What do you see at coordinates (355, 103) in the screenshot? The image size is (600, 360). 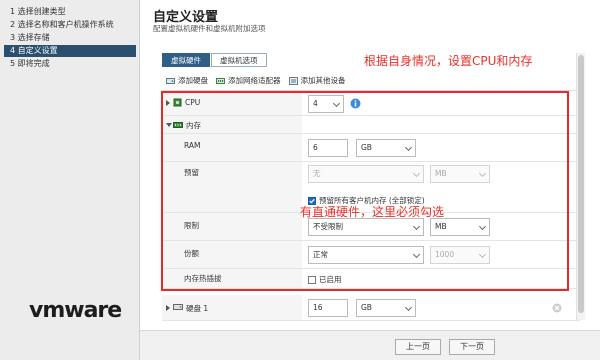 I see `info-icon` at bounding box center [355, 103].